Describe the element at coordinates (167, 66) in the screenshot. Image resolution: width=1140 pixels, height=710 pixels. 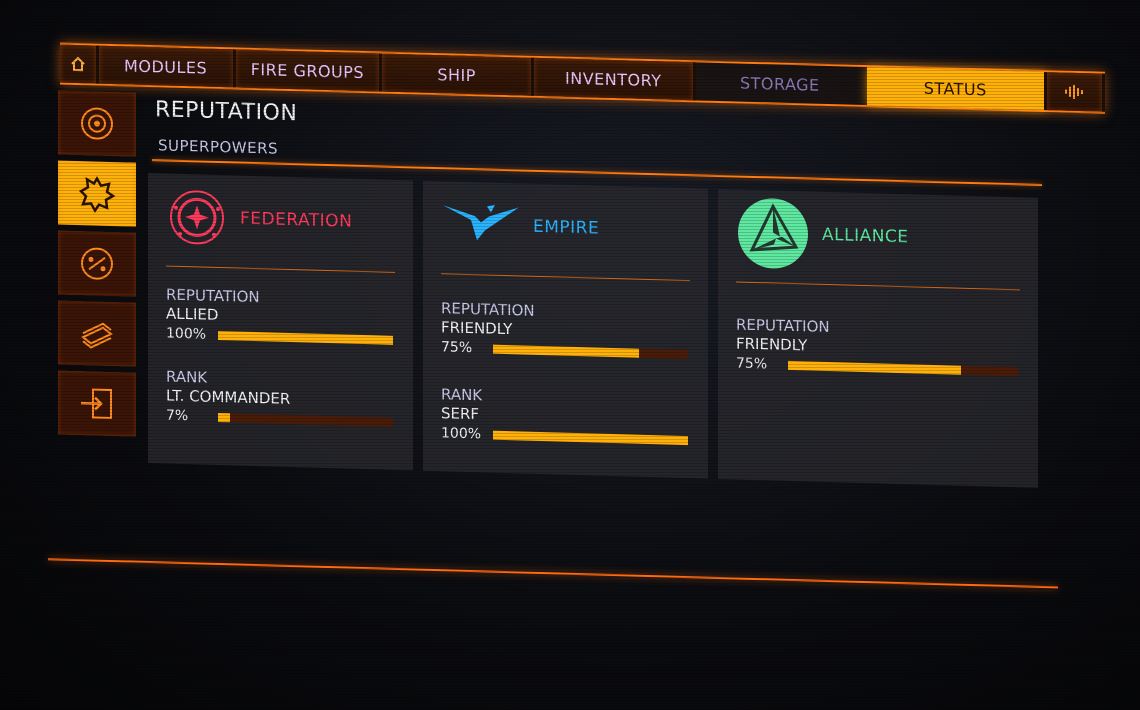
I see `tab-modules: MODULES` at that location.